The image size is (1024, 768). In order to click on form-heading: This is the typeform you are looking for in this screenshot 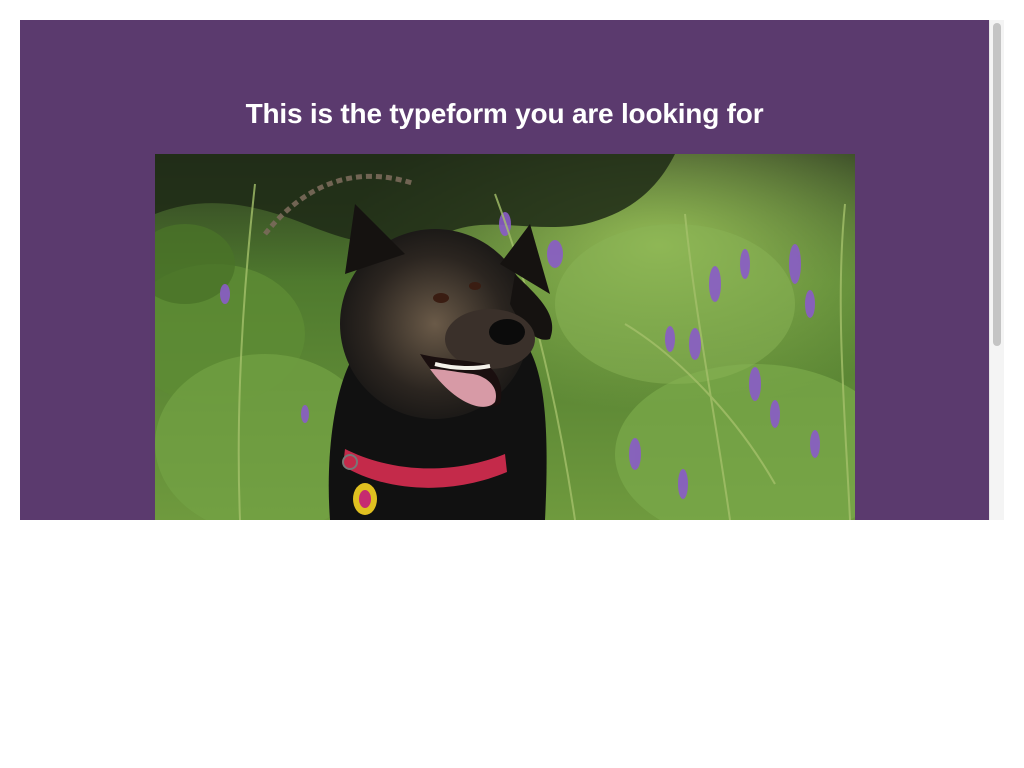, I will do `click(504, 113)`.